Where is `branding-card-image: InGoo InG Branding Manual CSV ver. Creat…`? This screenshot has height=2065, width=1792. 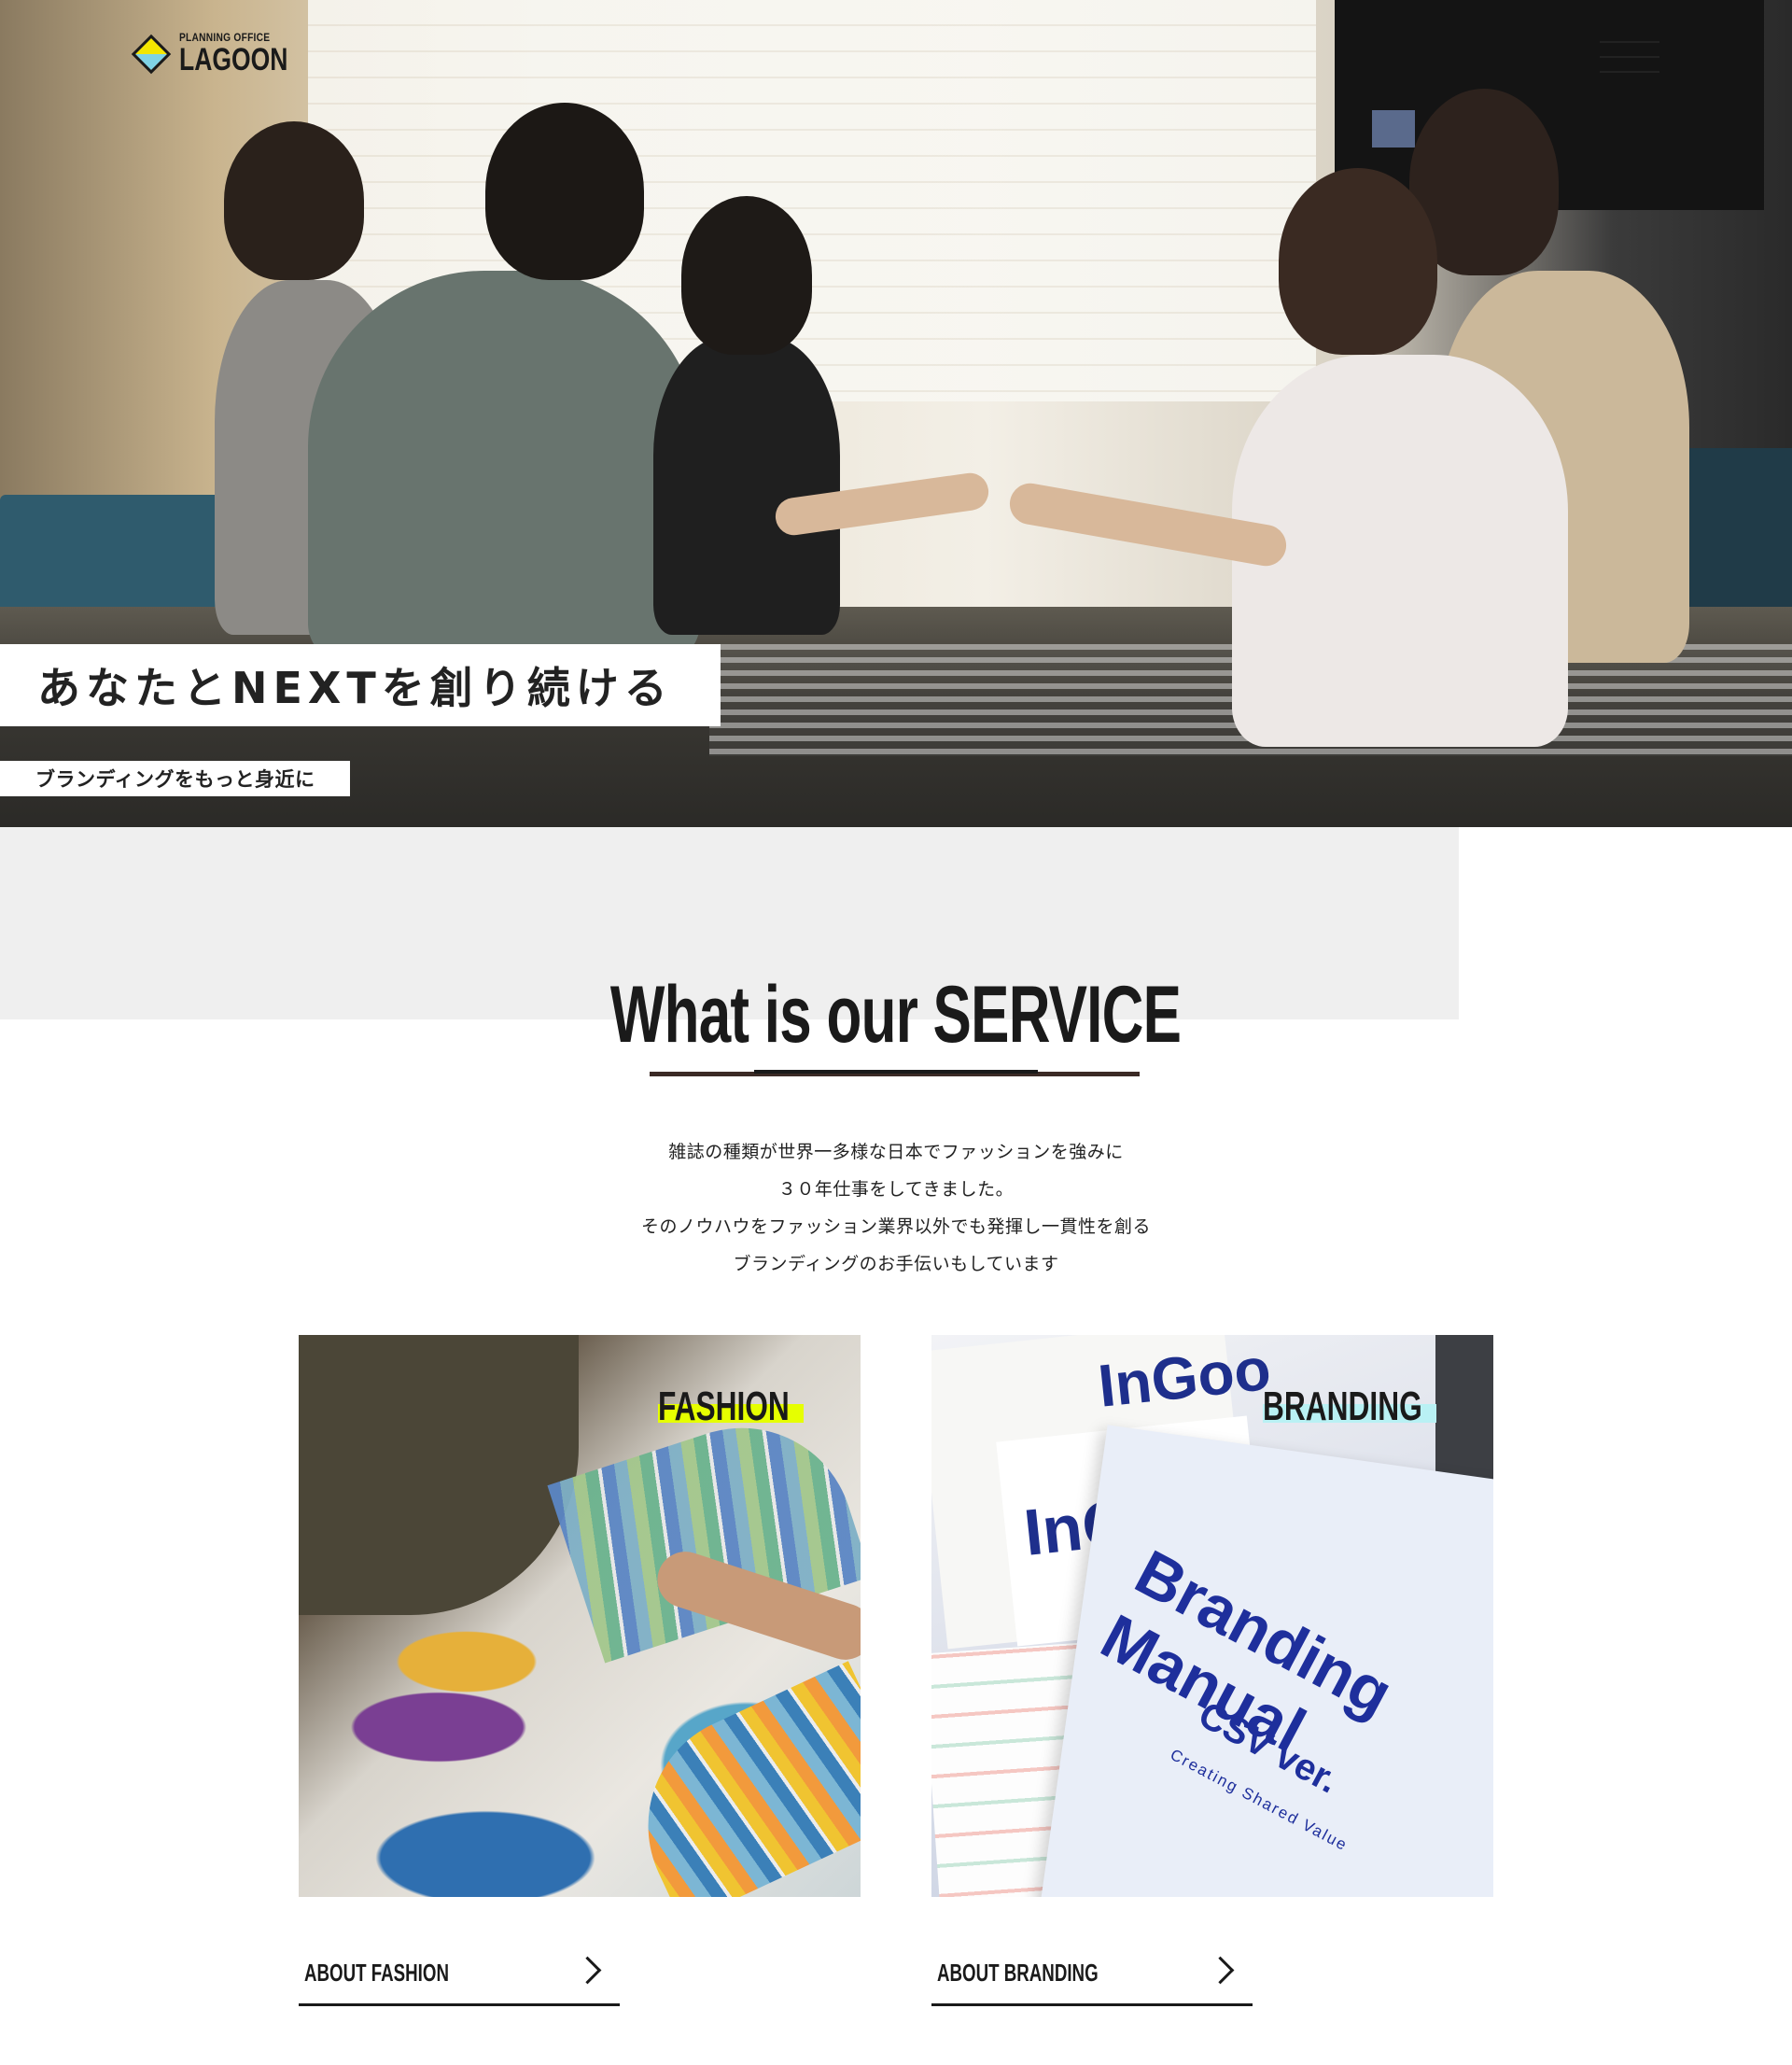
branding-card-image: InGoo InG Branding Manual CSV ver. Creat… is located at coordinates (1212, 1616).